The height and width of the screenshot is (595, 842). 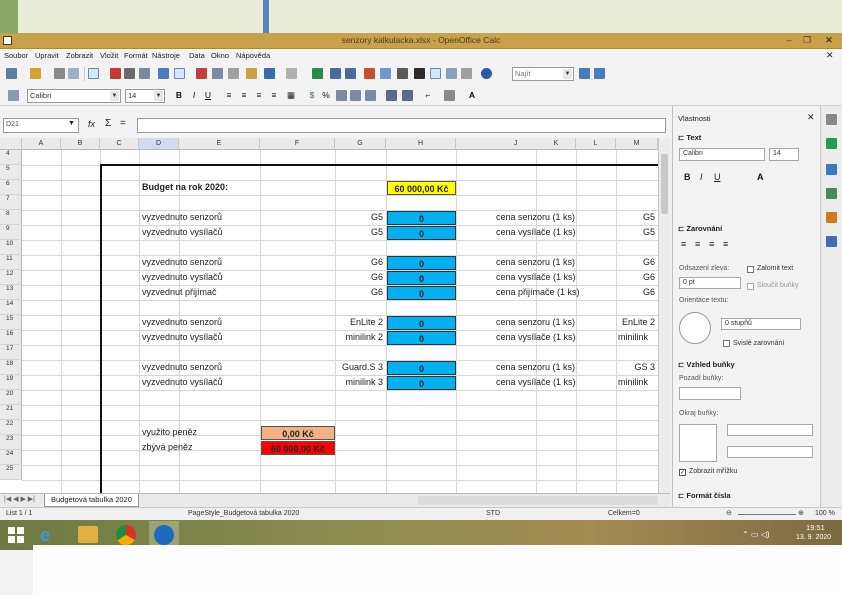 What do you see at coordinates (219, 144) in the screenshot?
I see `column-header: E` at bounding box center [219, 144].